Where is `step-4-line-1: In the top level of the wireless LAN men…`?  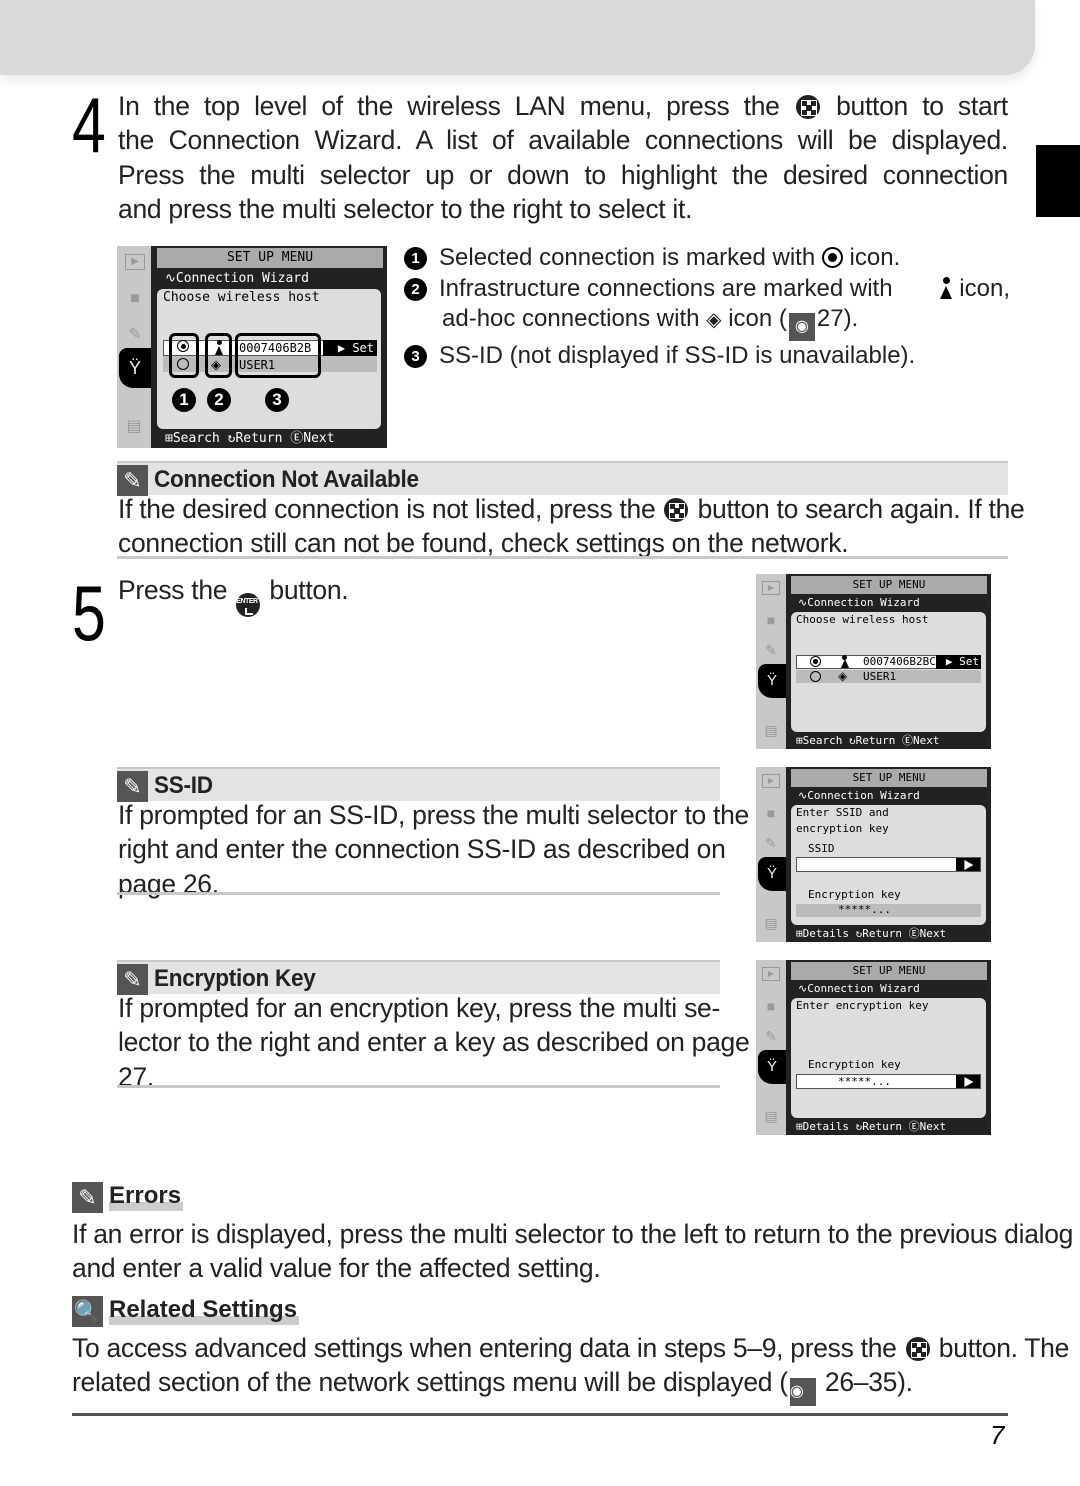 step-4-line-1: In the top level of the wireless LAN men… is located at coordinates (563, 106).